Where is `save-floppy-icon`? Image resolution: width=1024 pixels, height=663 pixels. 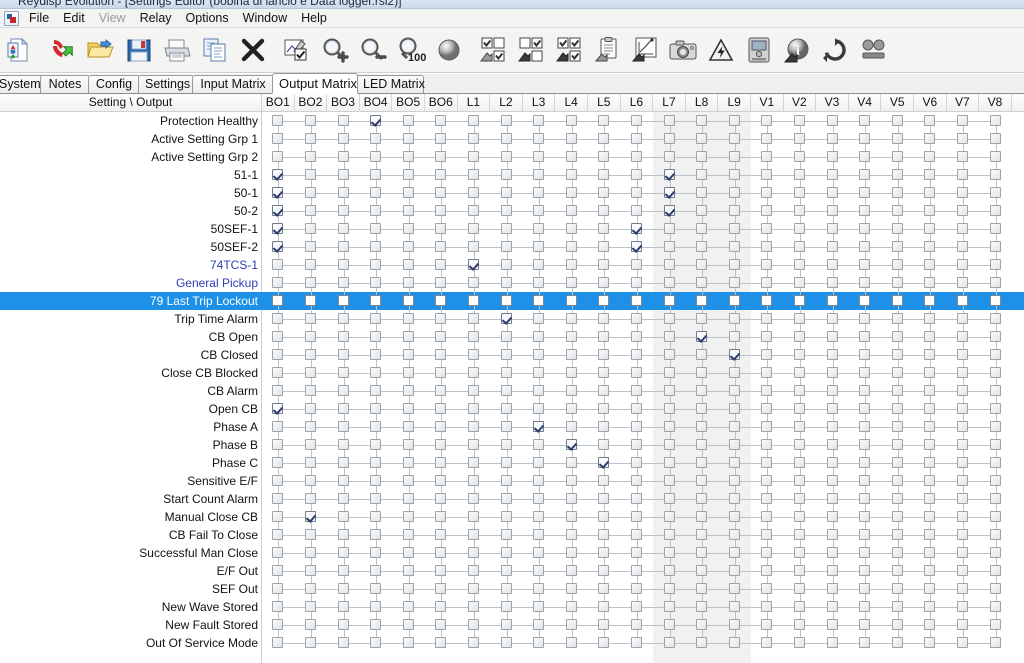 save-floppy-icon is located at coordinates (139, 50).